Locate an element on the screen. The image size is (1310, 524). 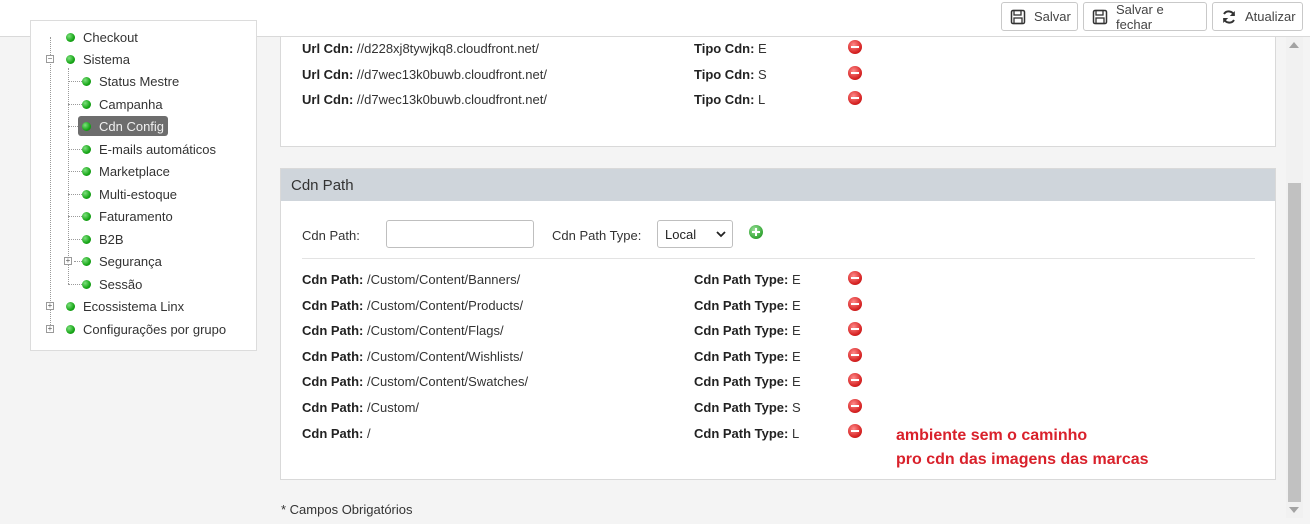
required-fields-note: * Campos Obrigatórios is located at coordinates (347, 509).